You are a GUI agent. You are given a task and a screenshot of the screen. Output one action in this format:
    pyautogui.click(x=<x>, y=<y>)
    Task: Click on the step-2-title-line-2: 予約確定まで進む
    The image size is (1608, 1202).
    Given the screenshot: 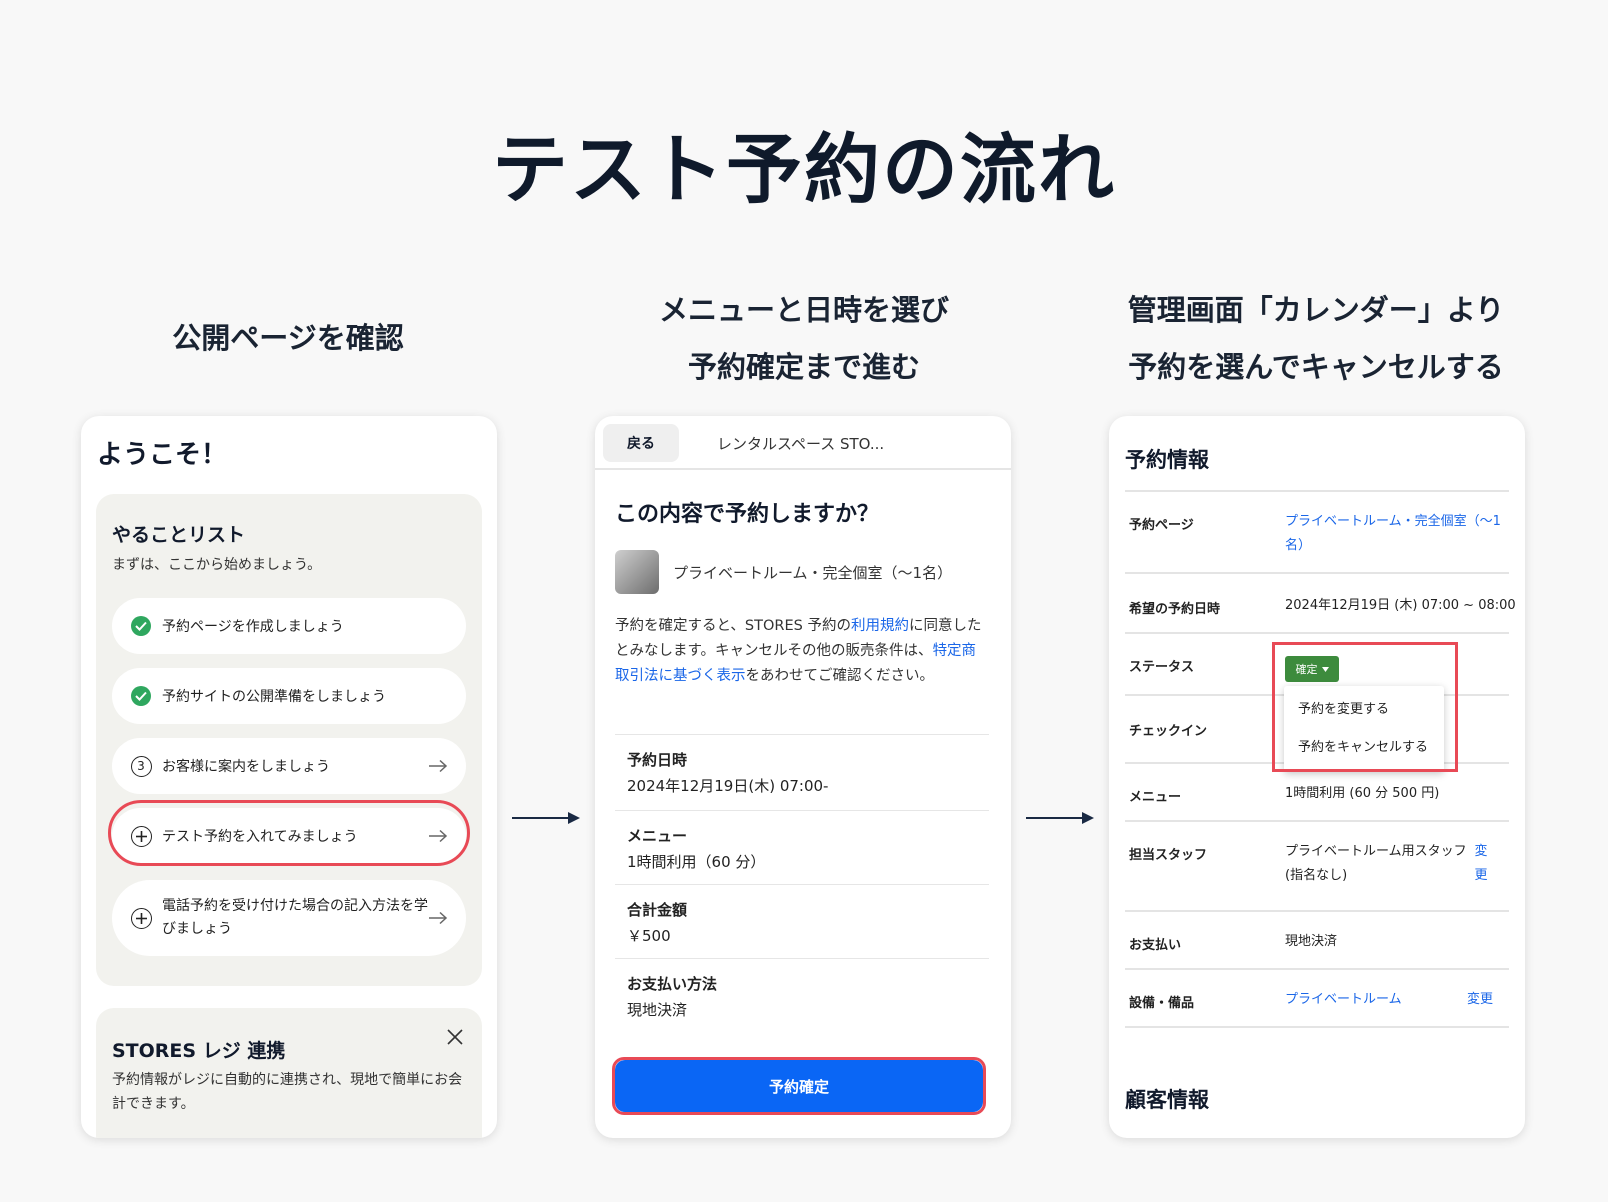 What is the action you would take?
    pyautogui.click(x=803, y=367)
    